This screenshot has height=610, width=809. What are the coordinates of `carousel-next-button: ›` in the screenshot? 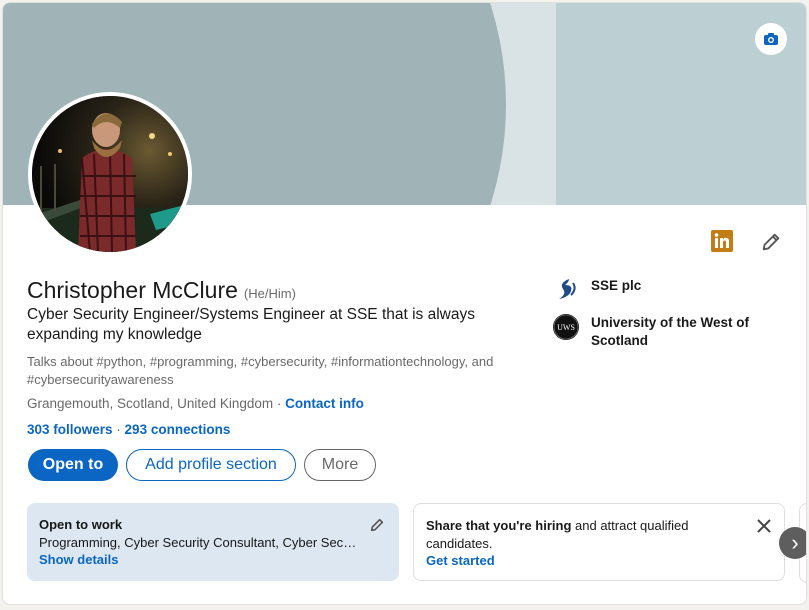 It's located at (792, 543).